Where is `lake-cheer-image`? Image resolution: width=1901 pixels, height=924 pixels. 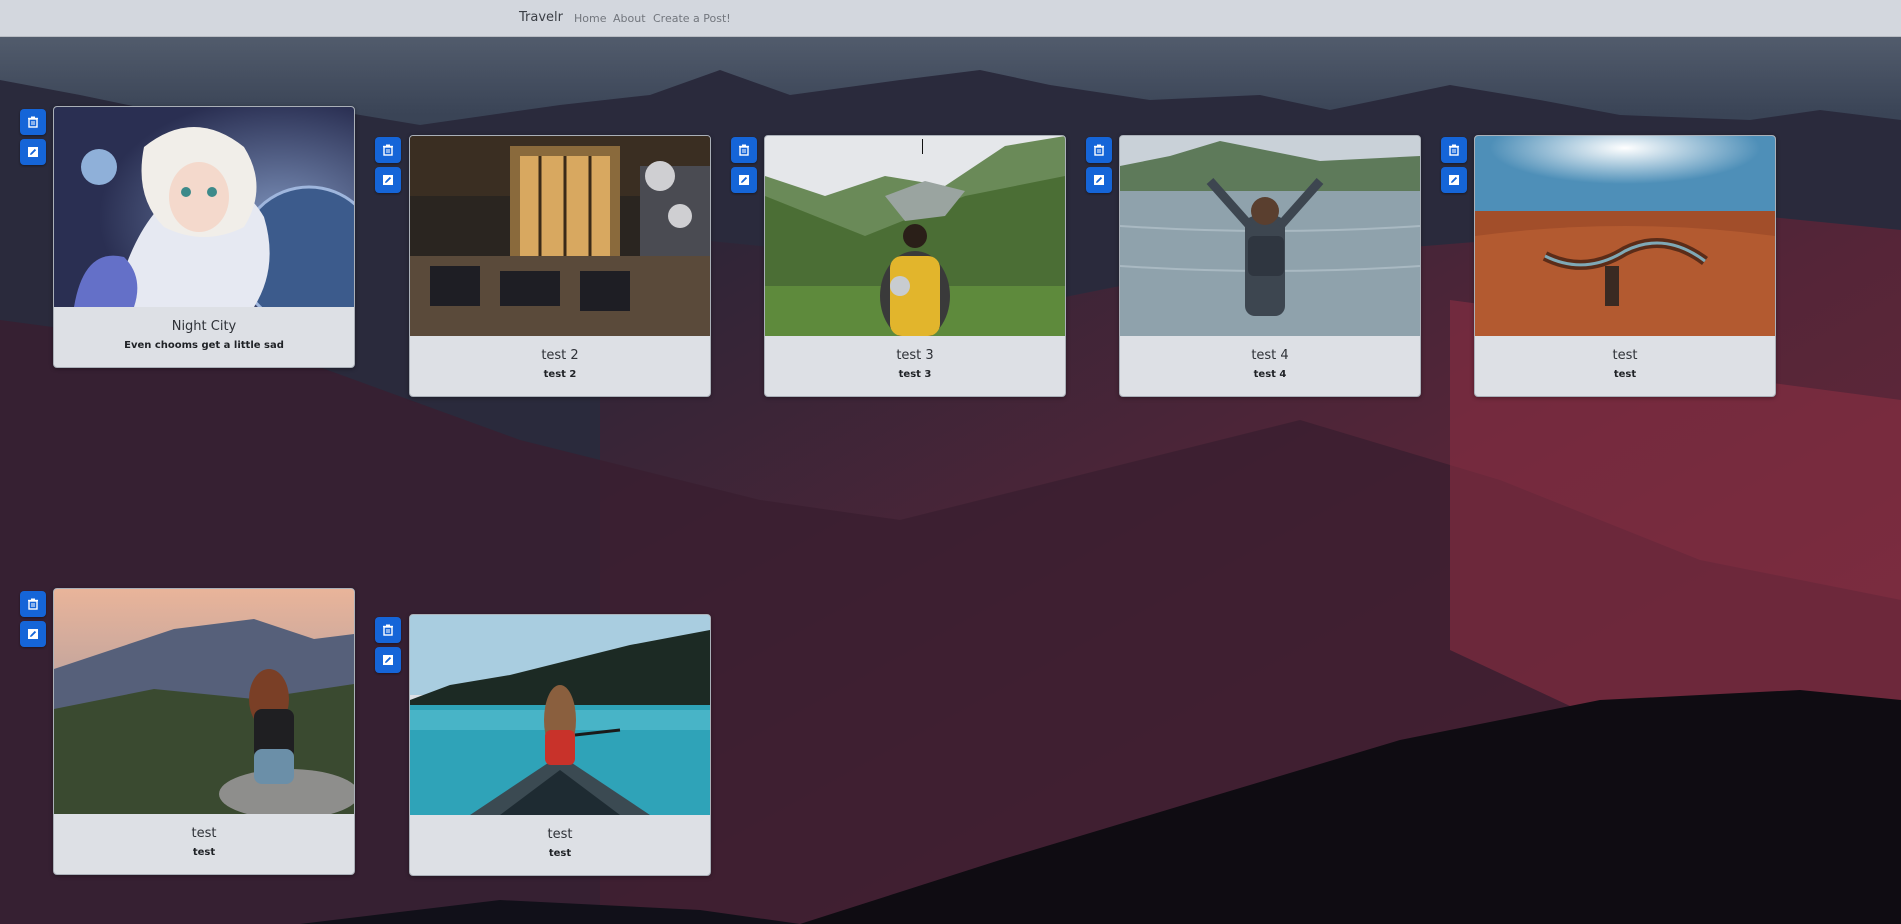 lake-cheer-image is located at coordinates (1270, 236).